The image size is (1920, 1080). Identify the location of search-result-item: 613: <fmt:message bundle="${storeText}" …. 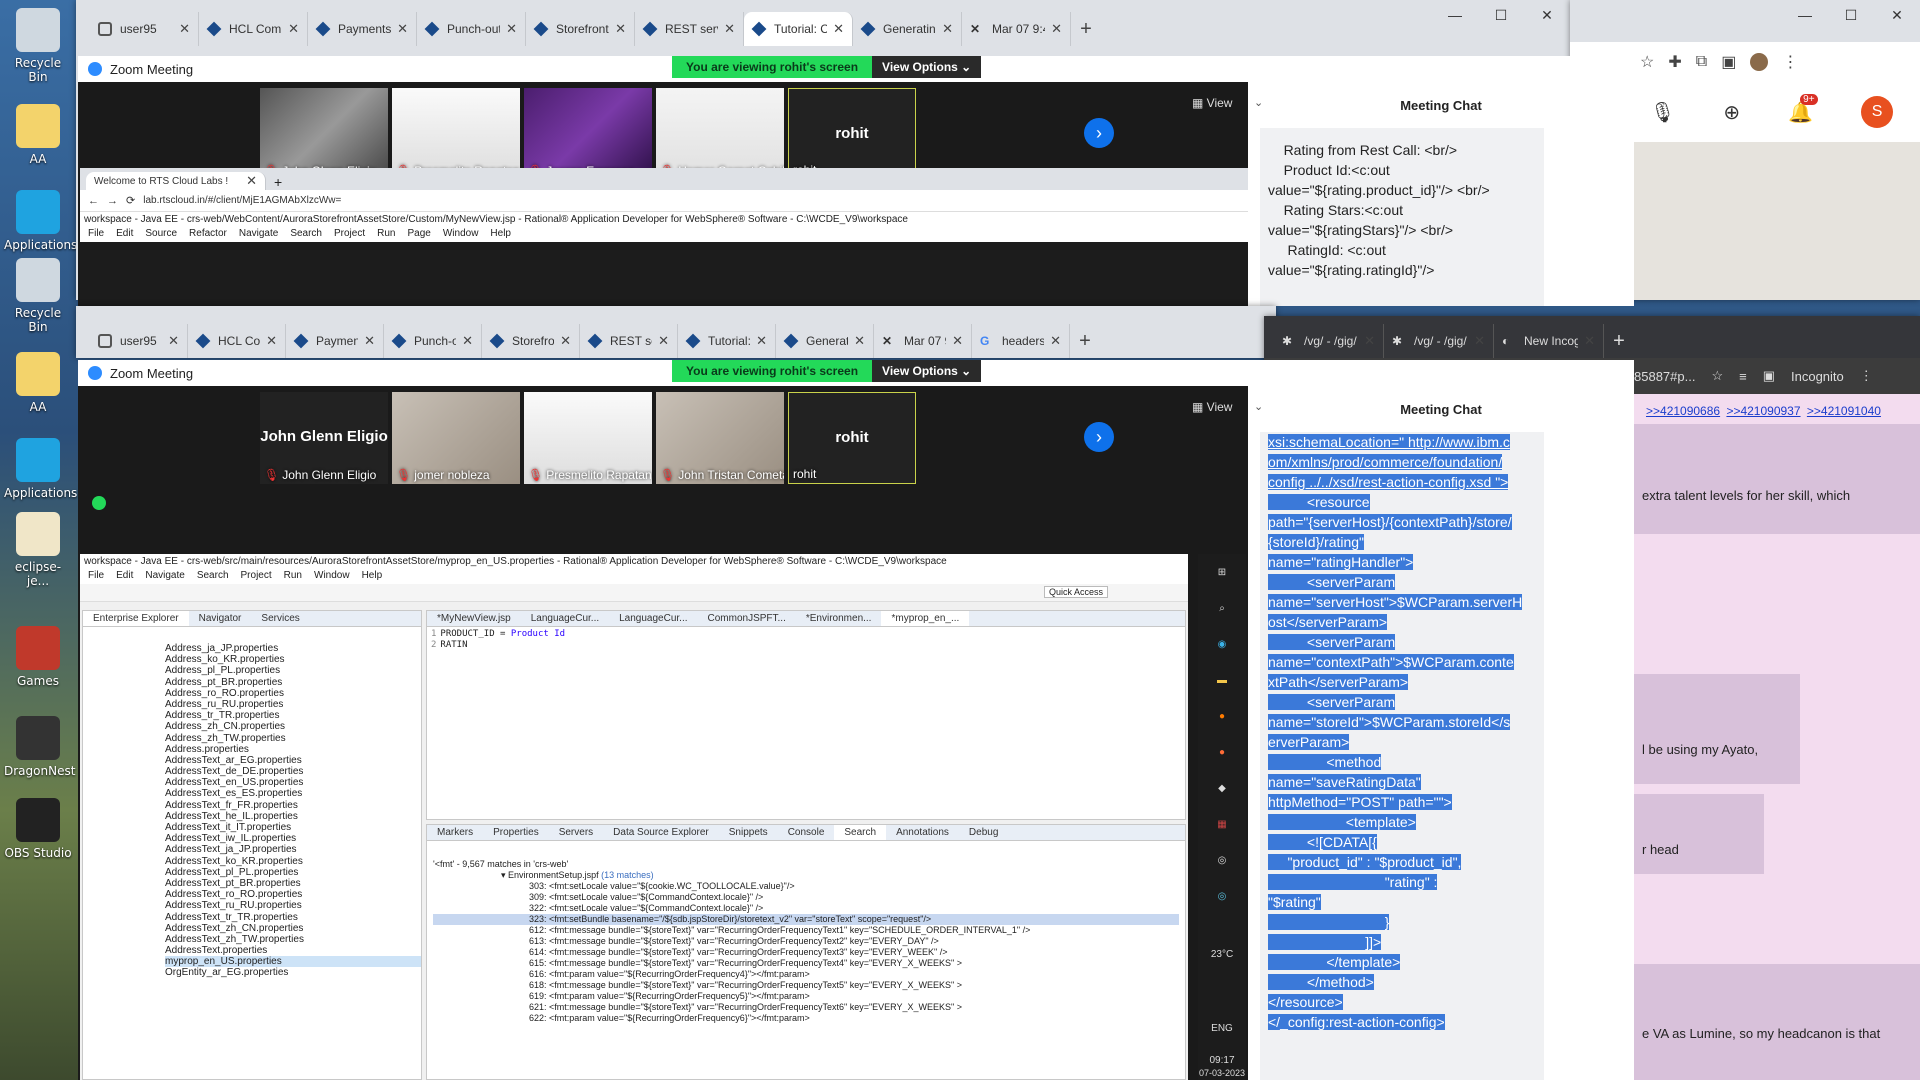
(806, 941).